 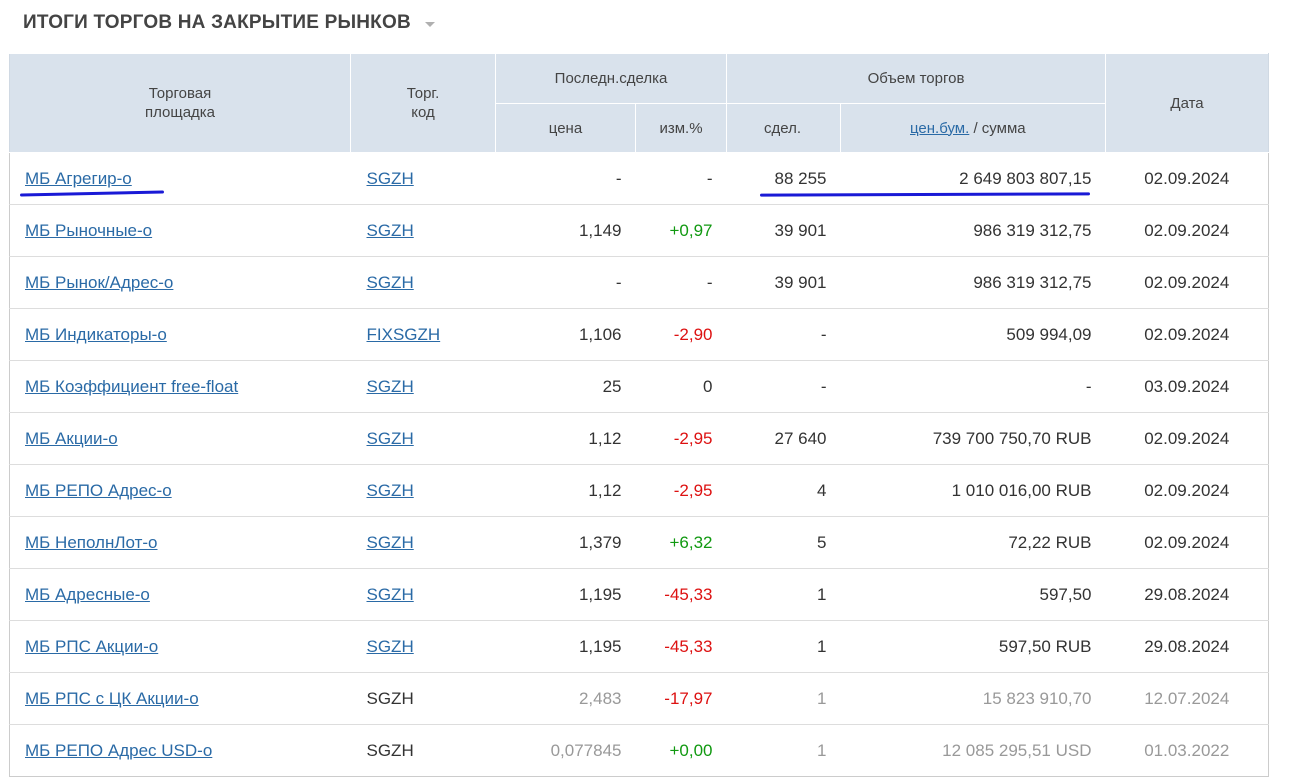 I want to click on header-code: Торг. код, so click(x=423, y=103).